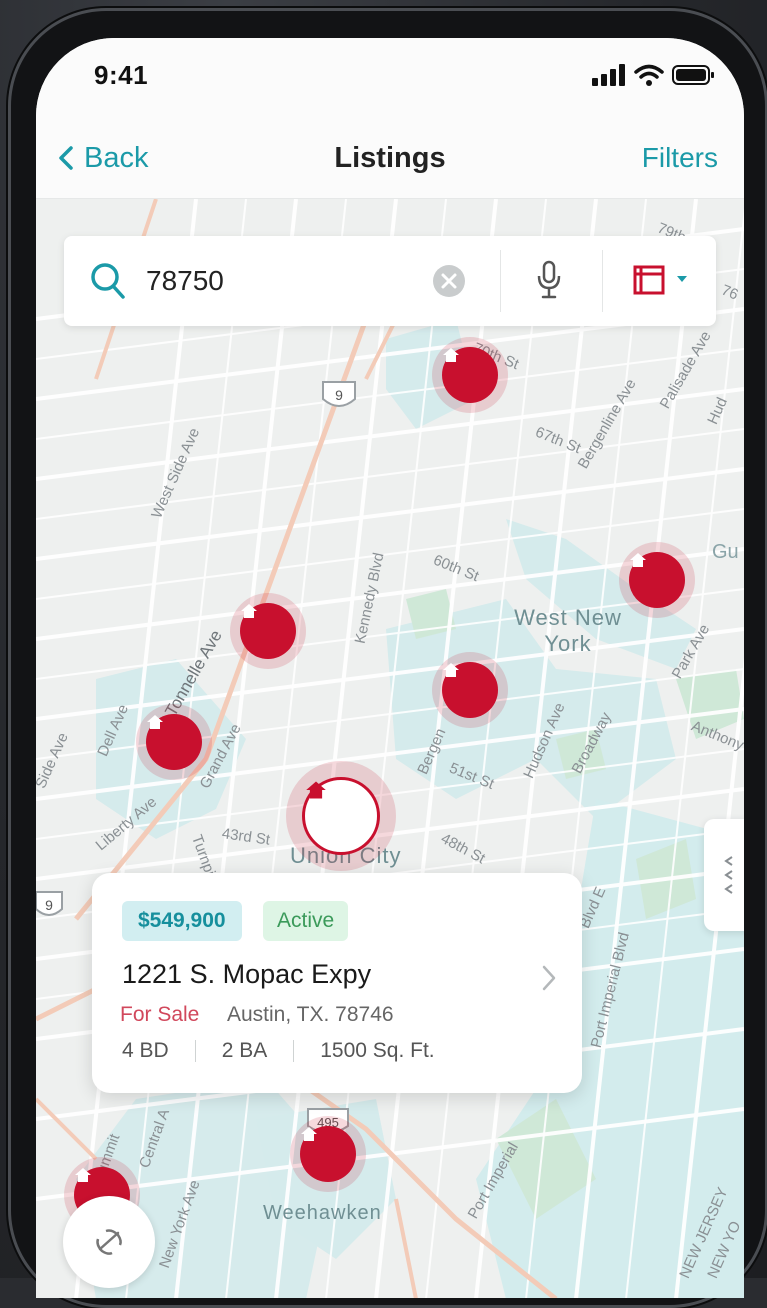 Image resolution: width=767 pixels, height=1308 pixels. I want to click on battery-icon, so click(693, 75).